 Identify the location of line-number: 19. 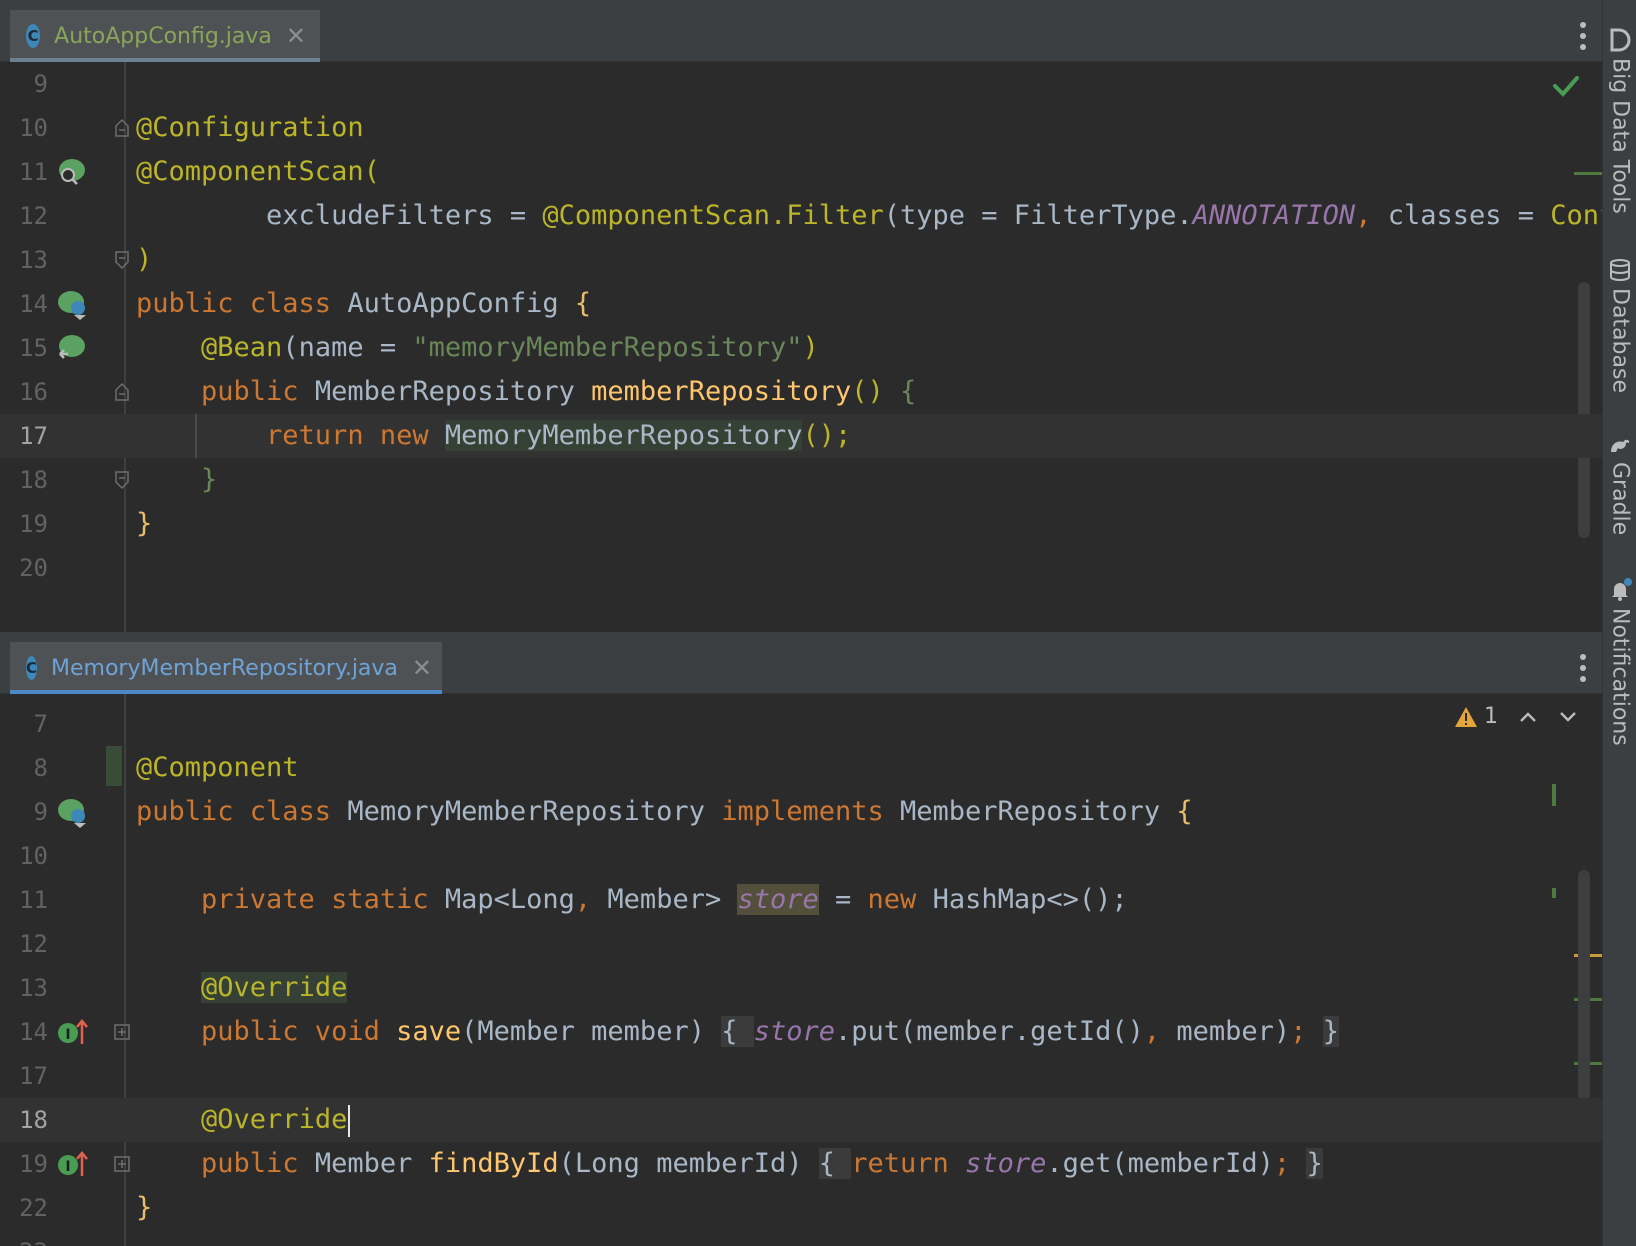
(33, 524).